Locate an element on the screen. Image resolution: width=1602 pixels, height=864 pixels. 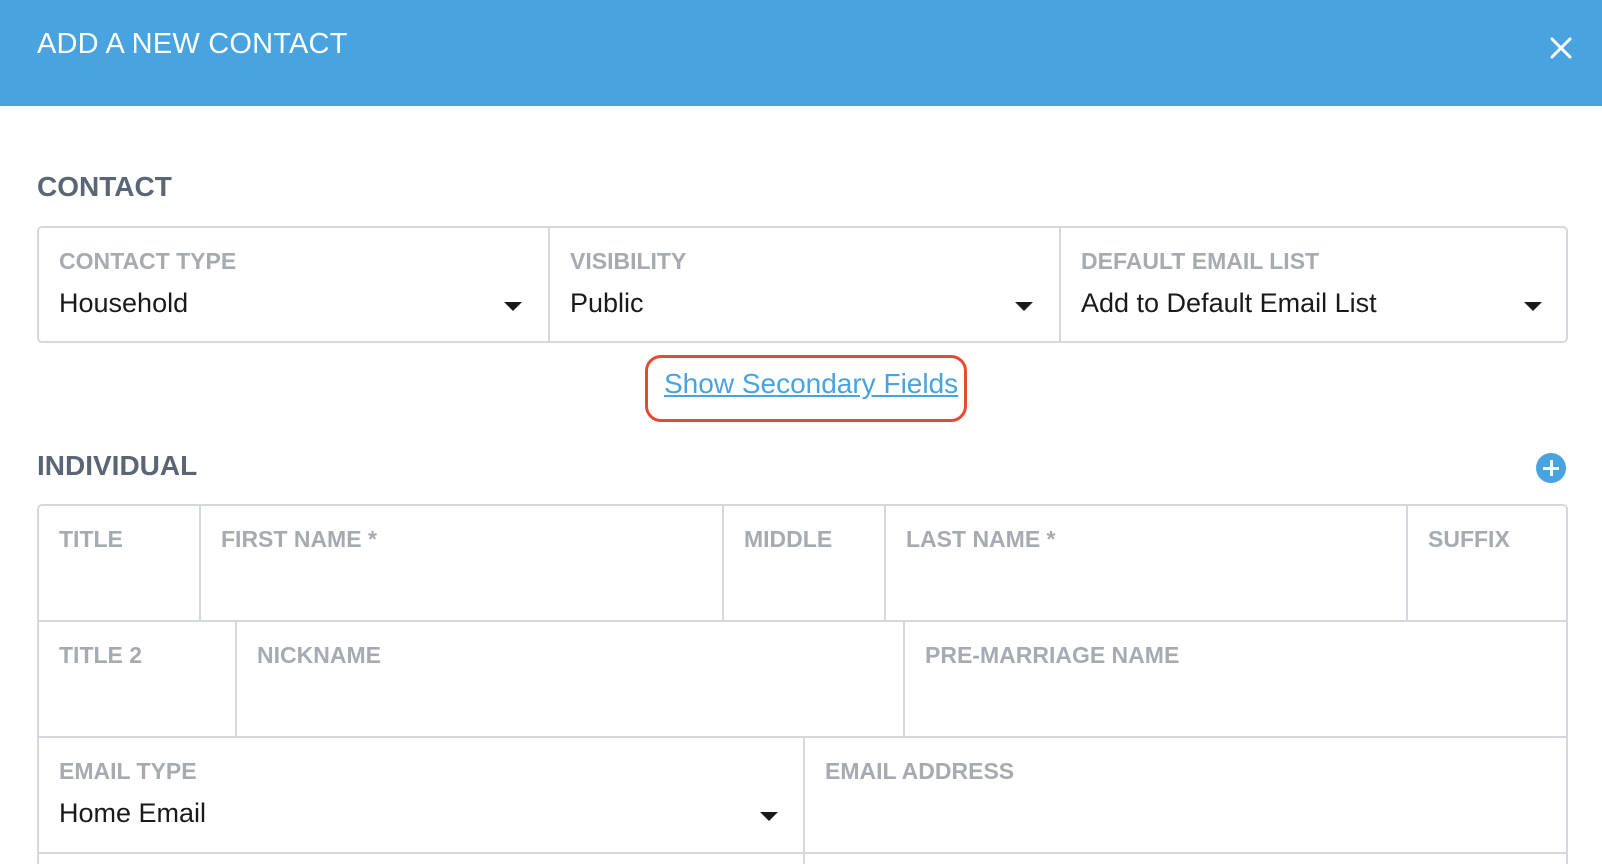
suffix-label: SUFFIX is located at coordinates (1469, 539).